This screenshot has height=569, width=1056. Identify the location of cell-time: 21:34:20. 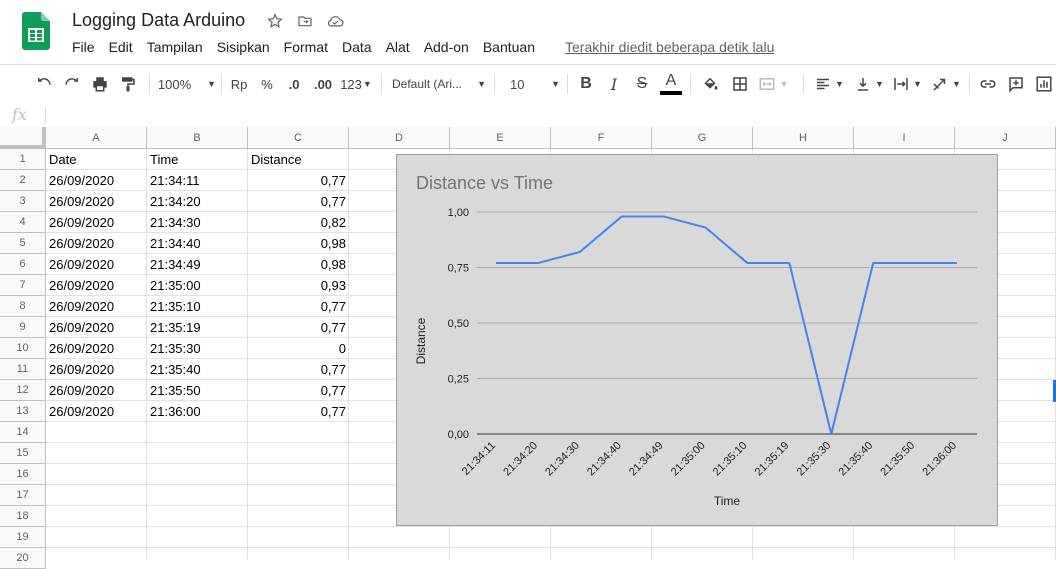
(197, 201).